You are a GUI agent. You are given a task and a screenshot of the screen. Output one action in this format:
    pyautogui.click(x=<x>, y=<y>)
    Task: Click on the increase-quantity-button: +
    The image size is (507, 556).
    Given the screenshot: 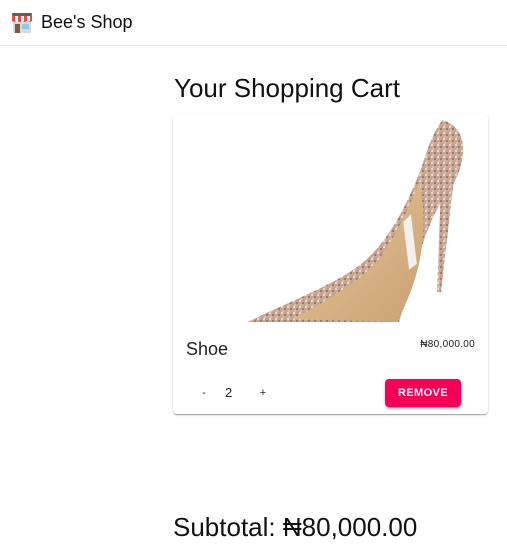 What is the action you would take?
    pyautogui.click(x=263, y=393)
    